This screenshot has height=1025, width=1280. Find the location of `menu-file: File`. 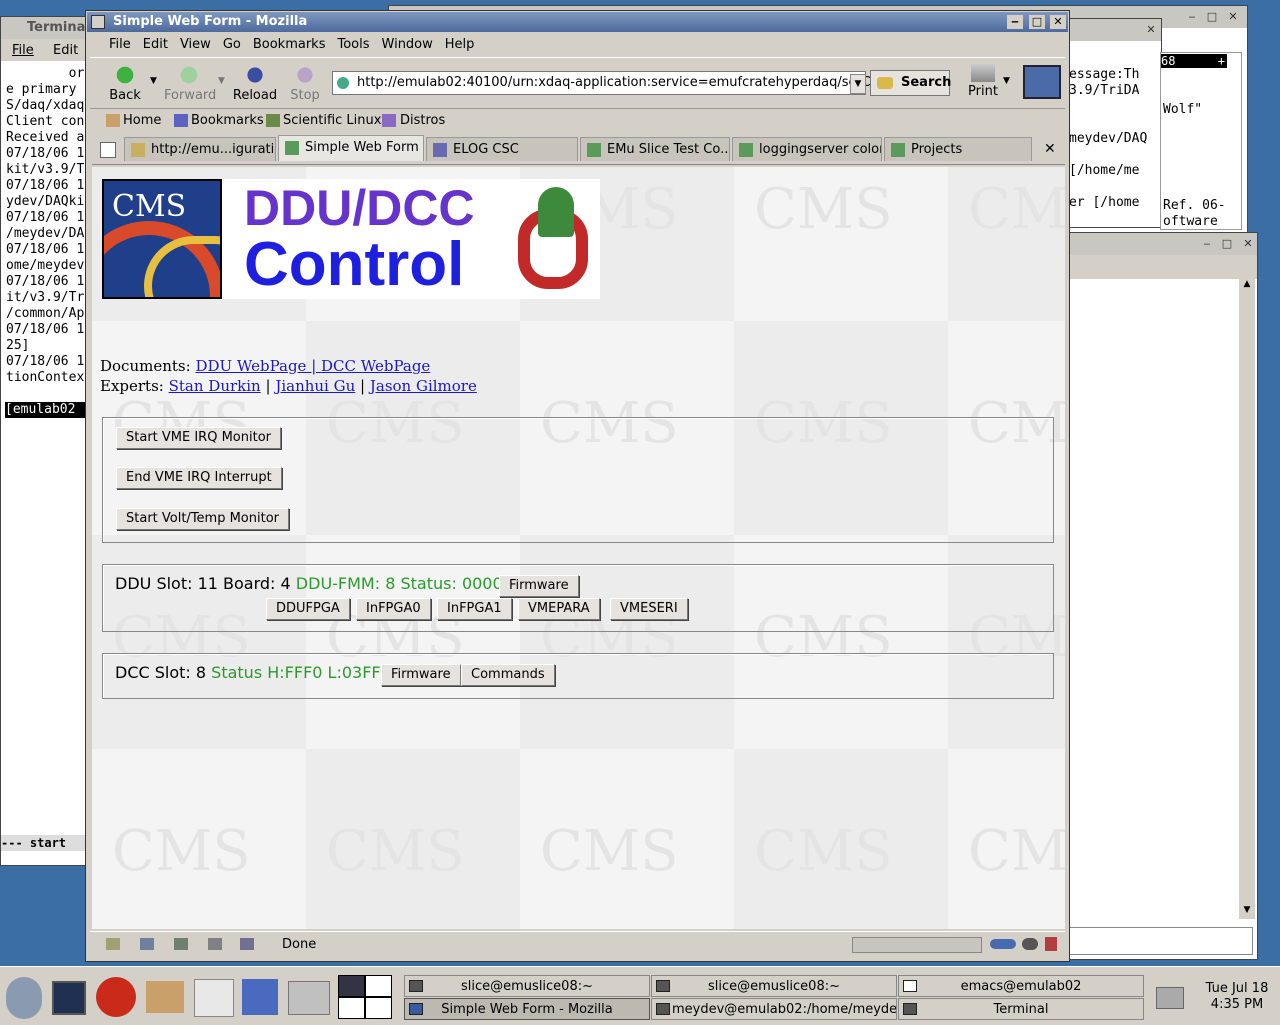

menu-file: File is located at coordinates (120, 45).